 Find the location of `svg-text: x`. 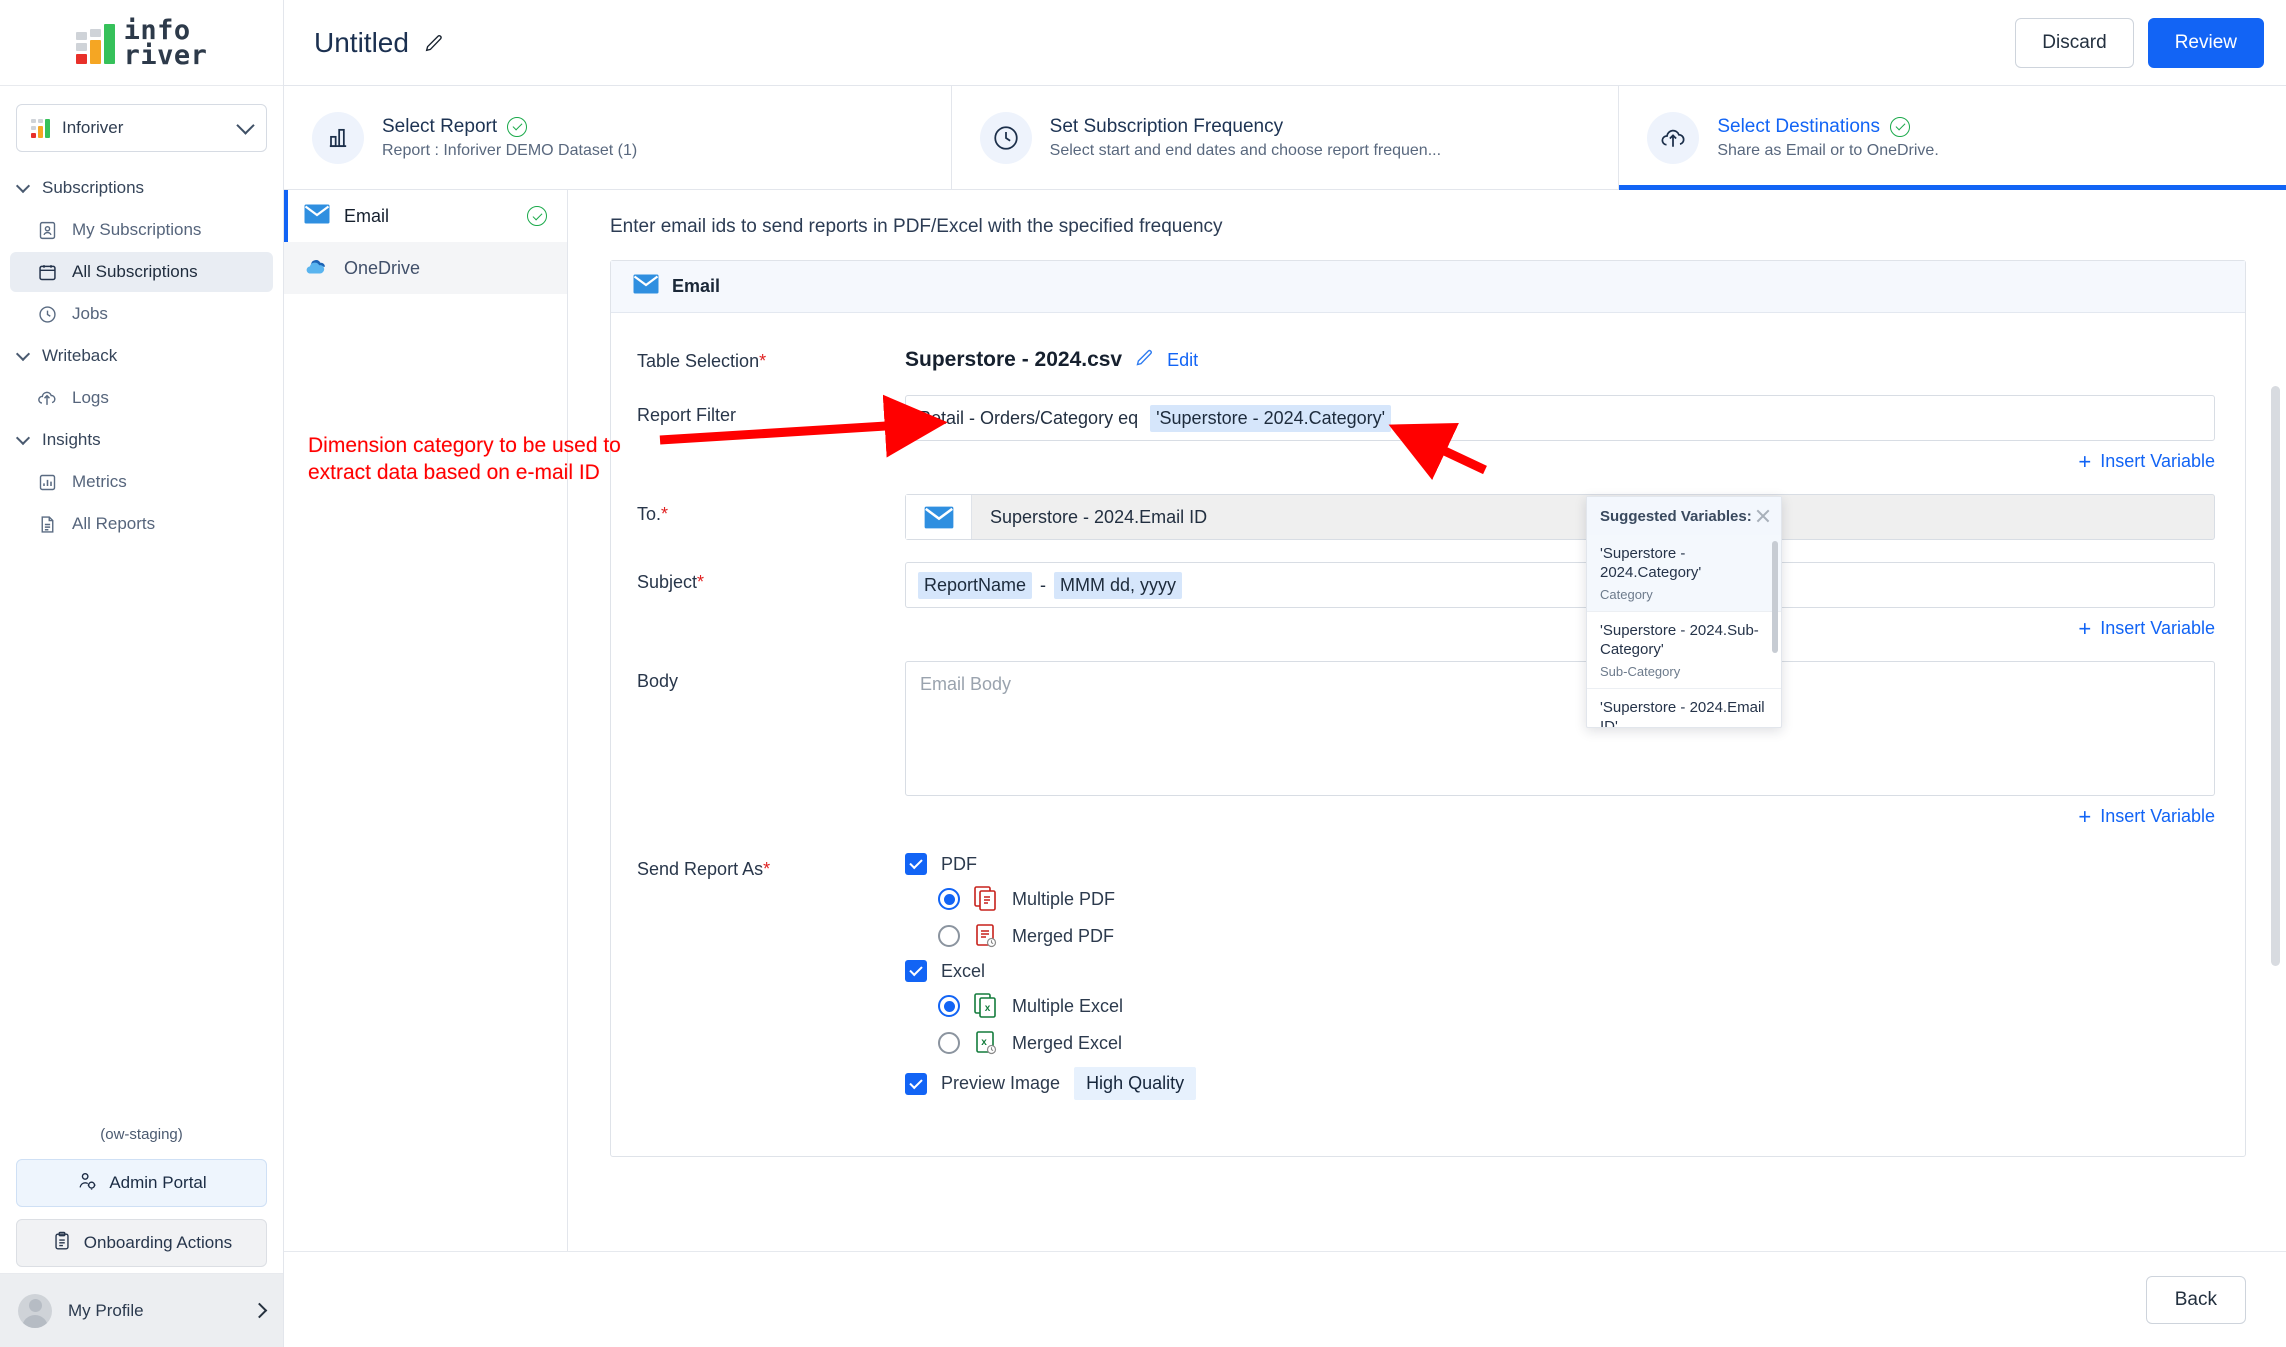

svg-text: x is located at coordinates (984, 1042).